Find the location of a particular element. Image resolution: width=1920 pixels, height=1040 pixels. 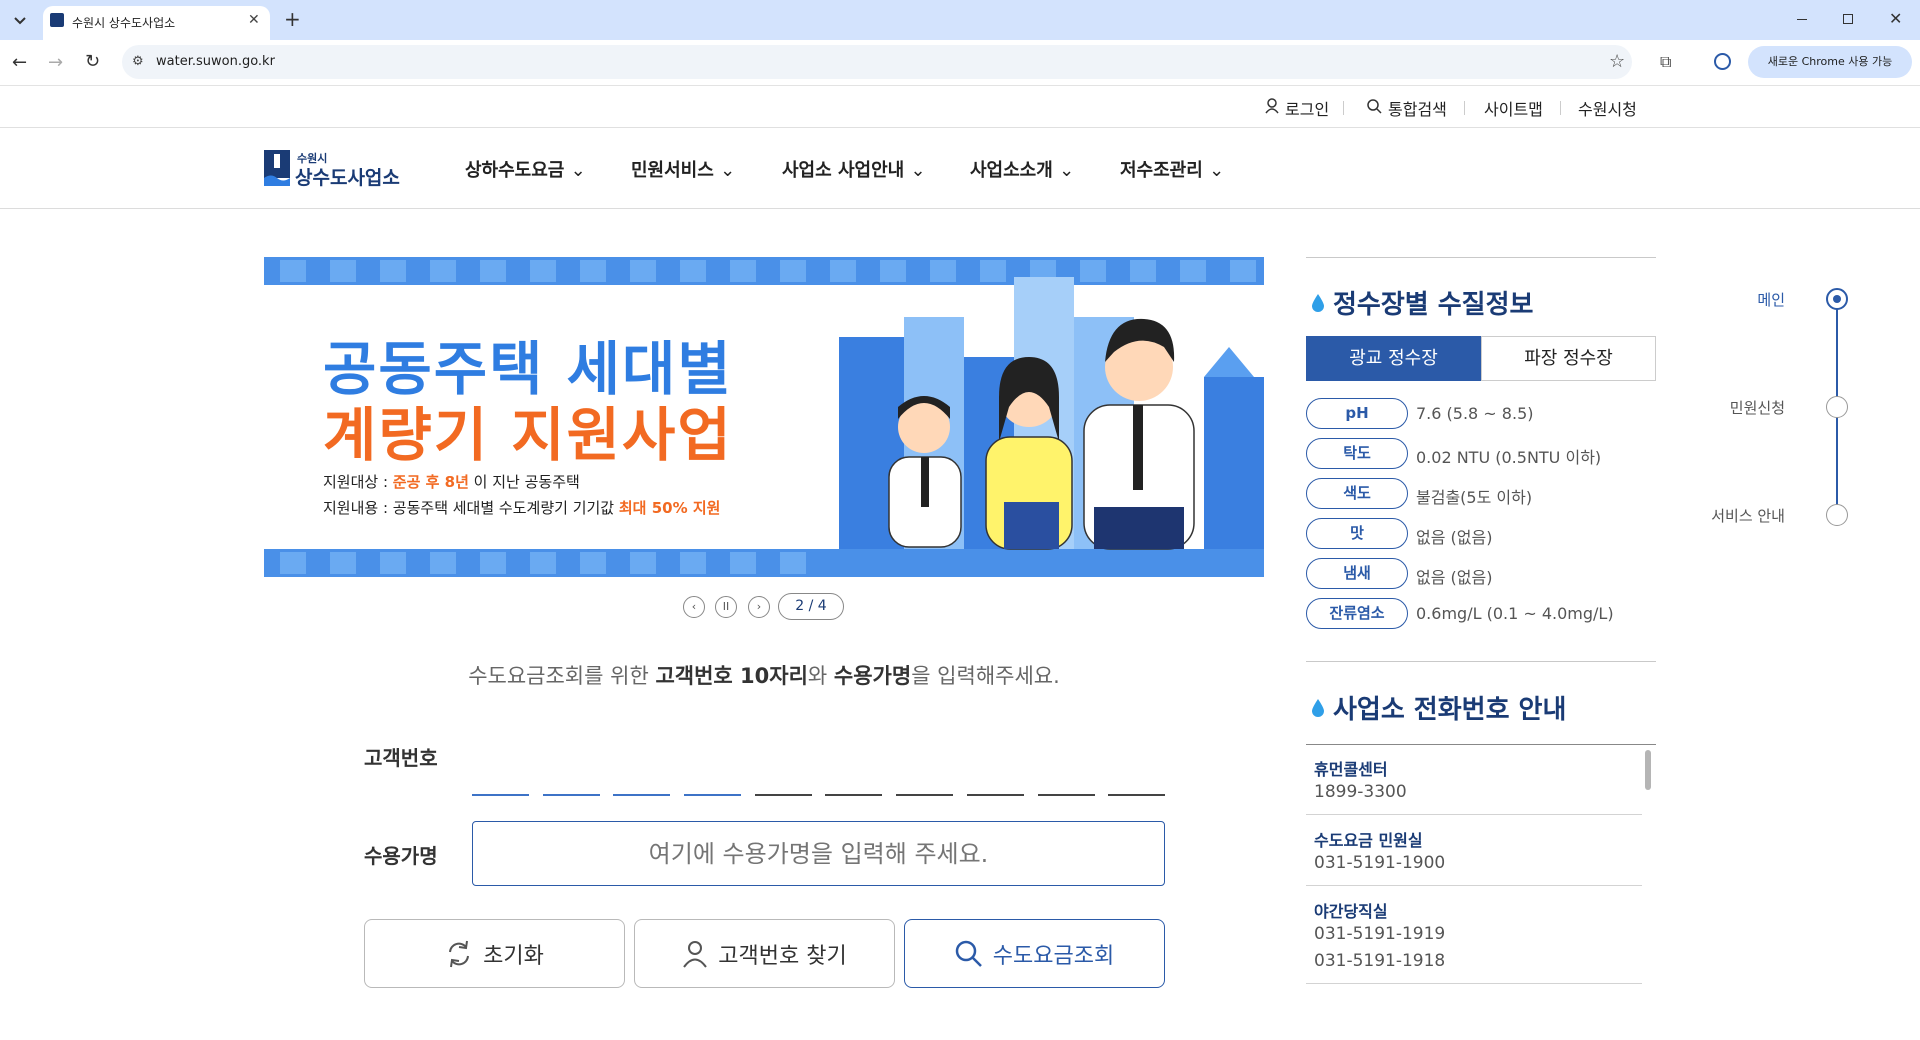

quality-value-chlorine: 0.6mg/L (0.1 ~ 4.0mg/L) is located at coordinates (1515, 613).